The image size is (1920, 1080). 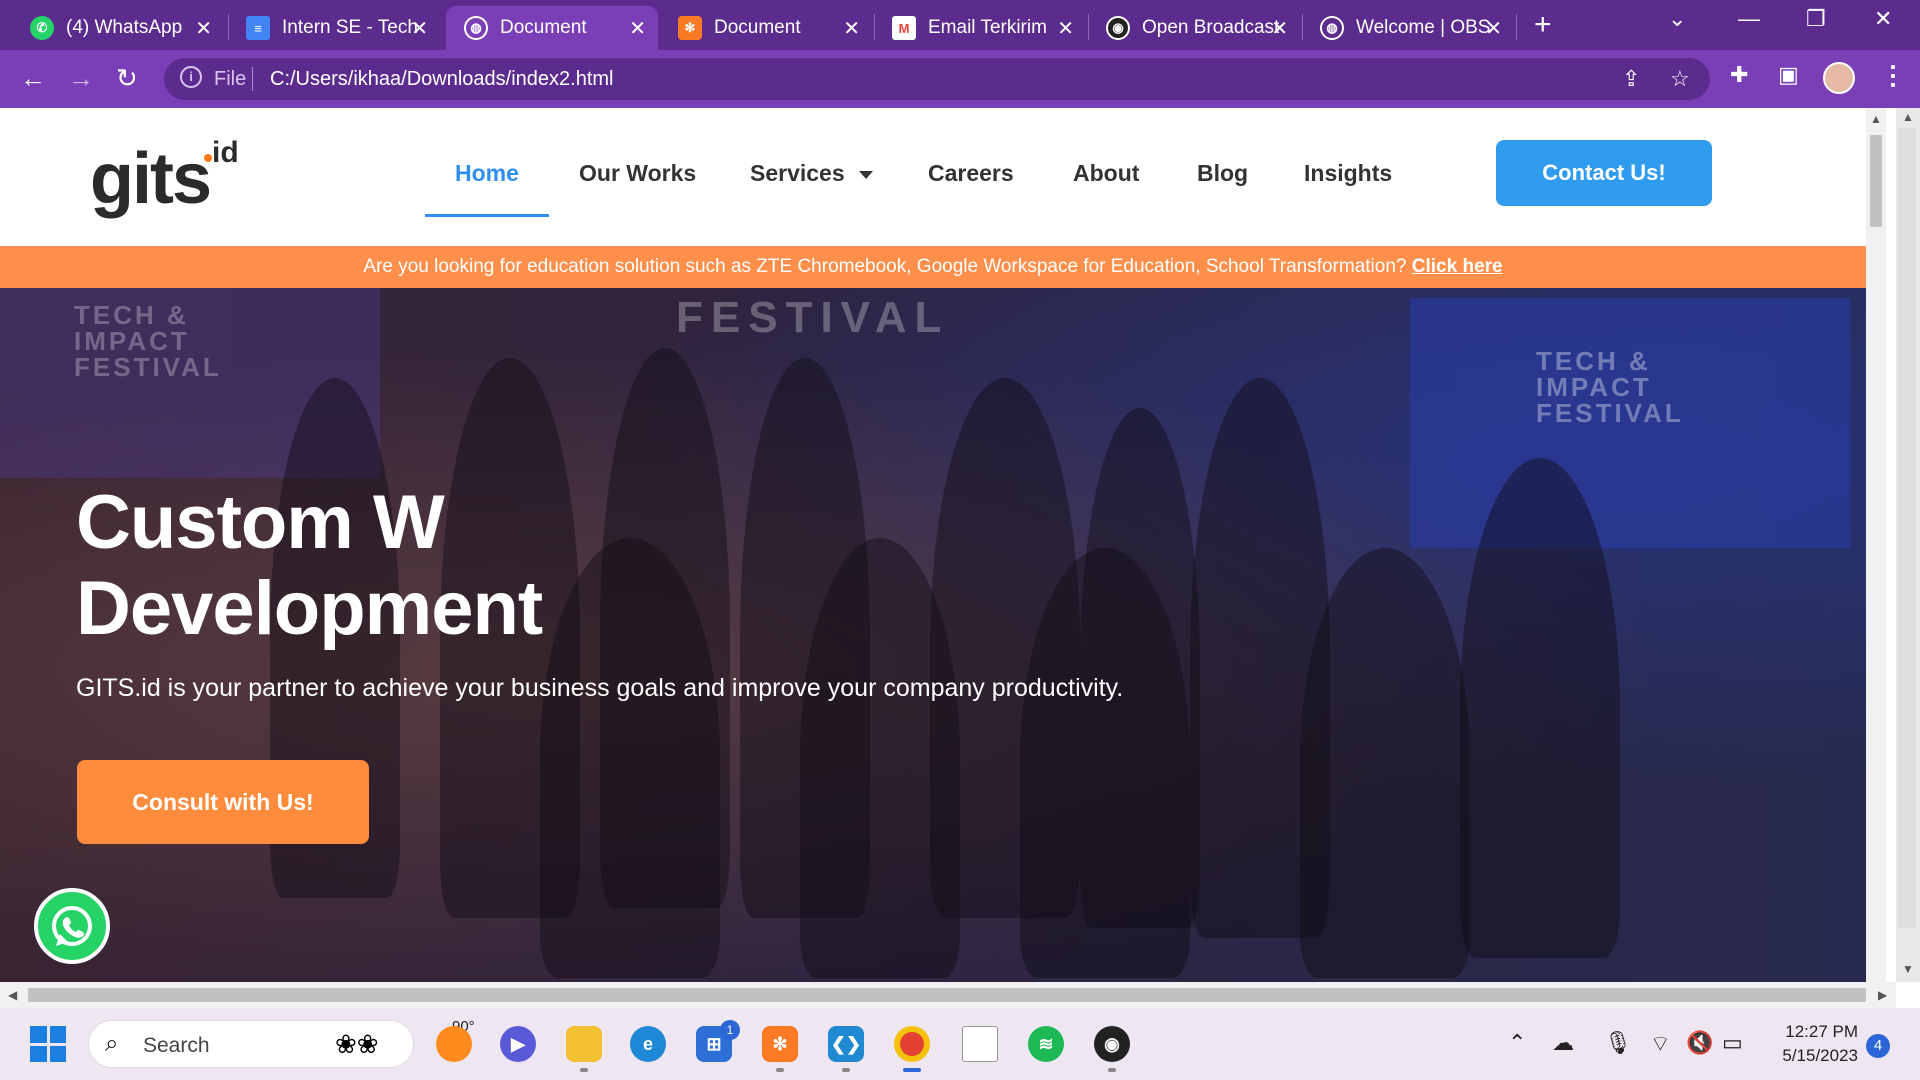 I want to click on bookmark-star-icon: ☆, so click(x=1680, y=79).